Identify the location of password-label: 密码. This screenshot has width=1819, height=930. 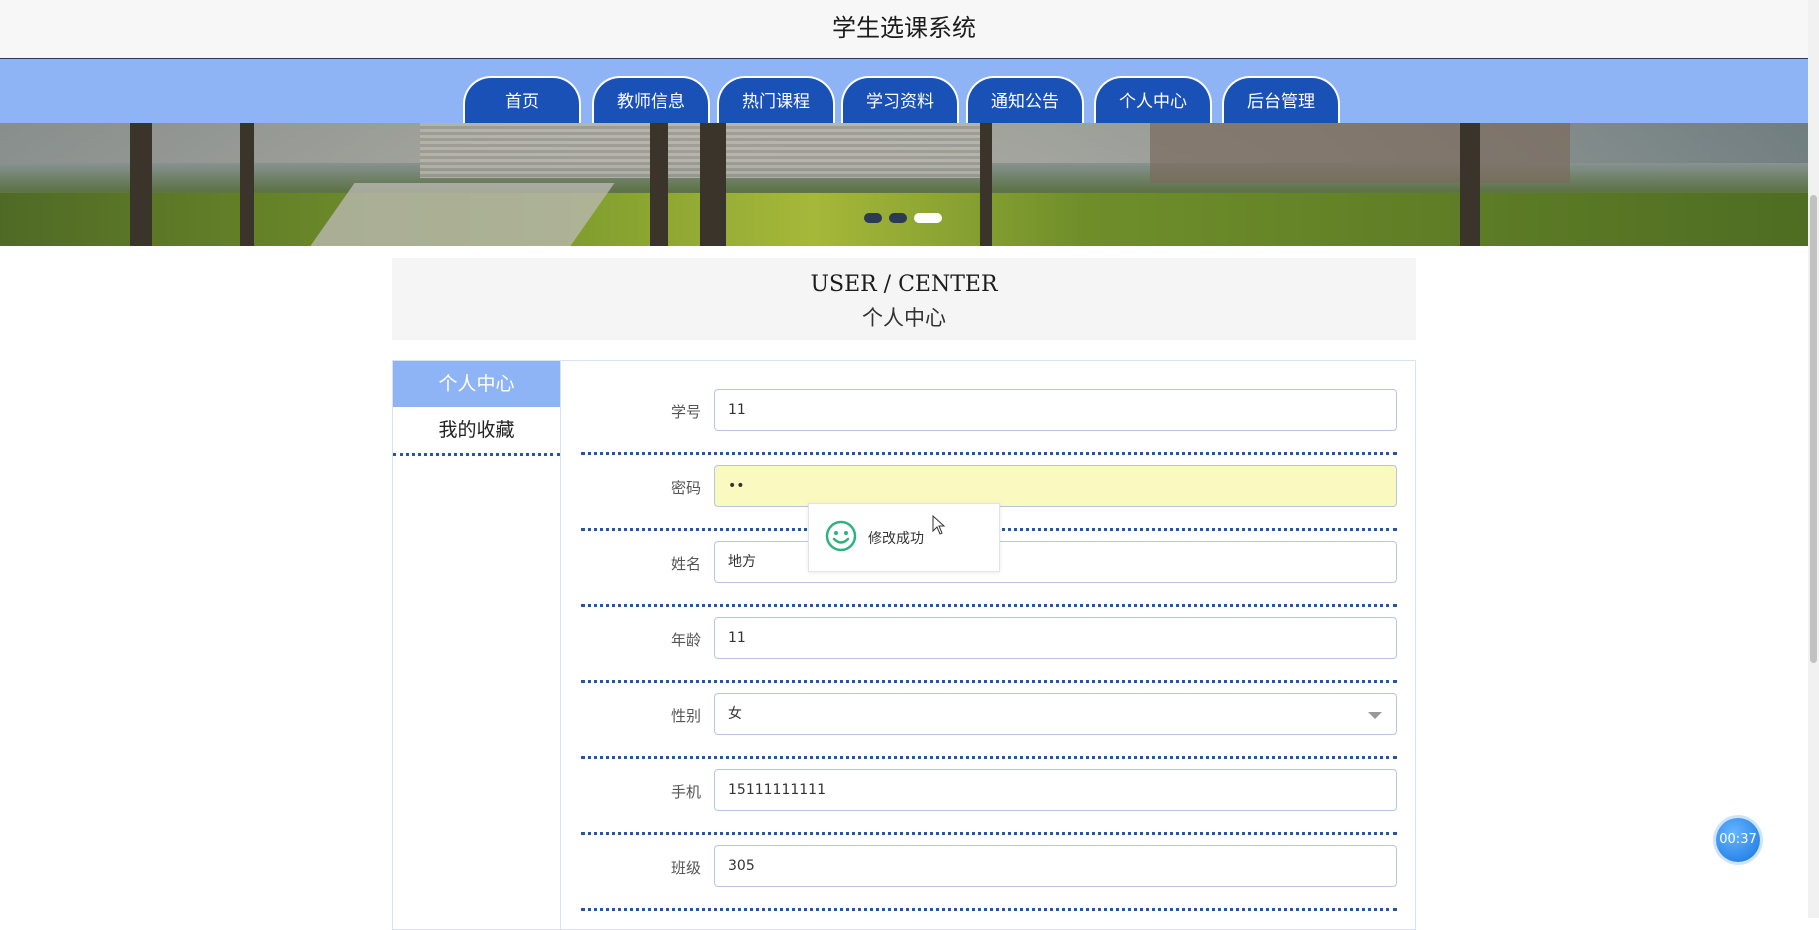
(685, 488).